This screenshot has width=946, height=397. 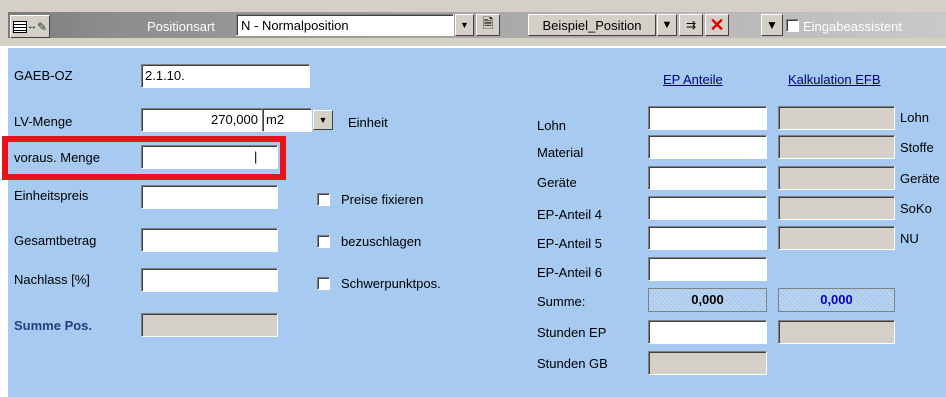 I want to click on stunden-gb-field, so click(x=707, y=363).